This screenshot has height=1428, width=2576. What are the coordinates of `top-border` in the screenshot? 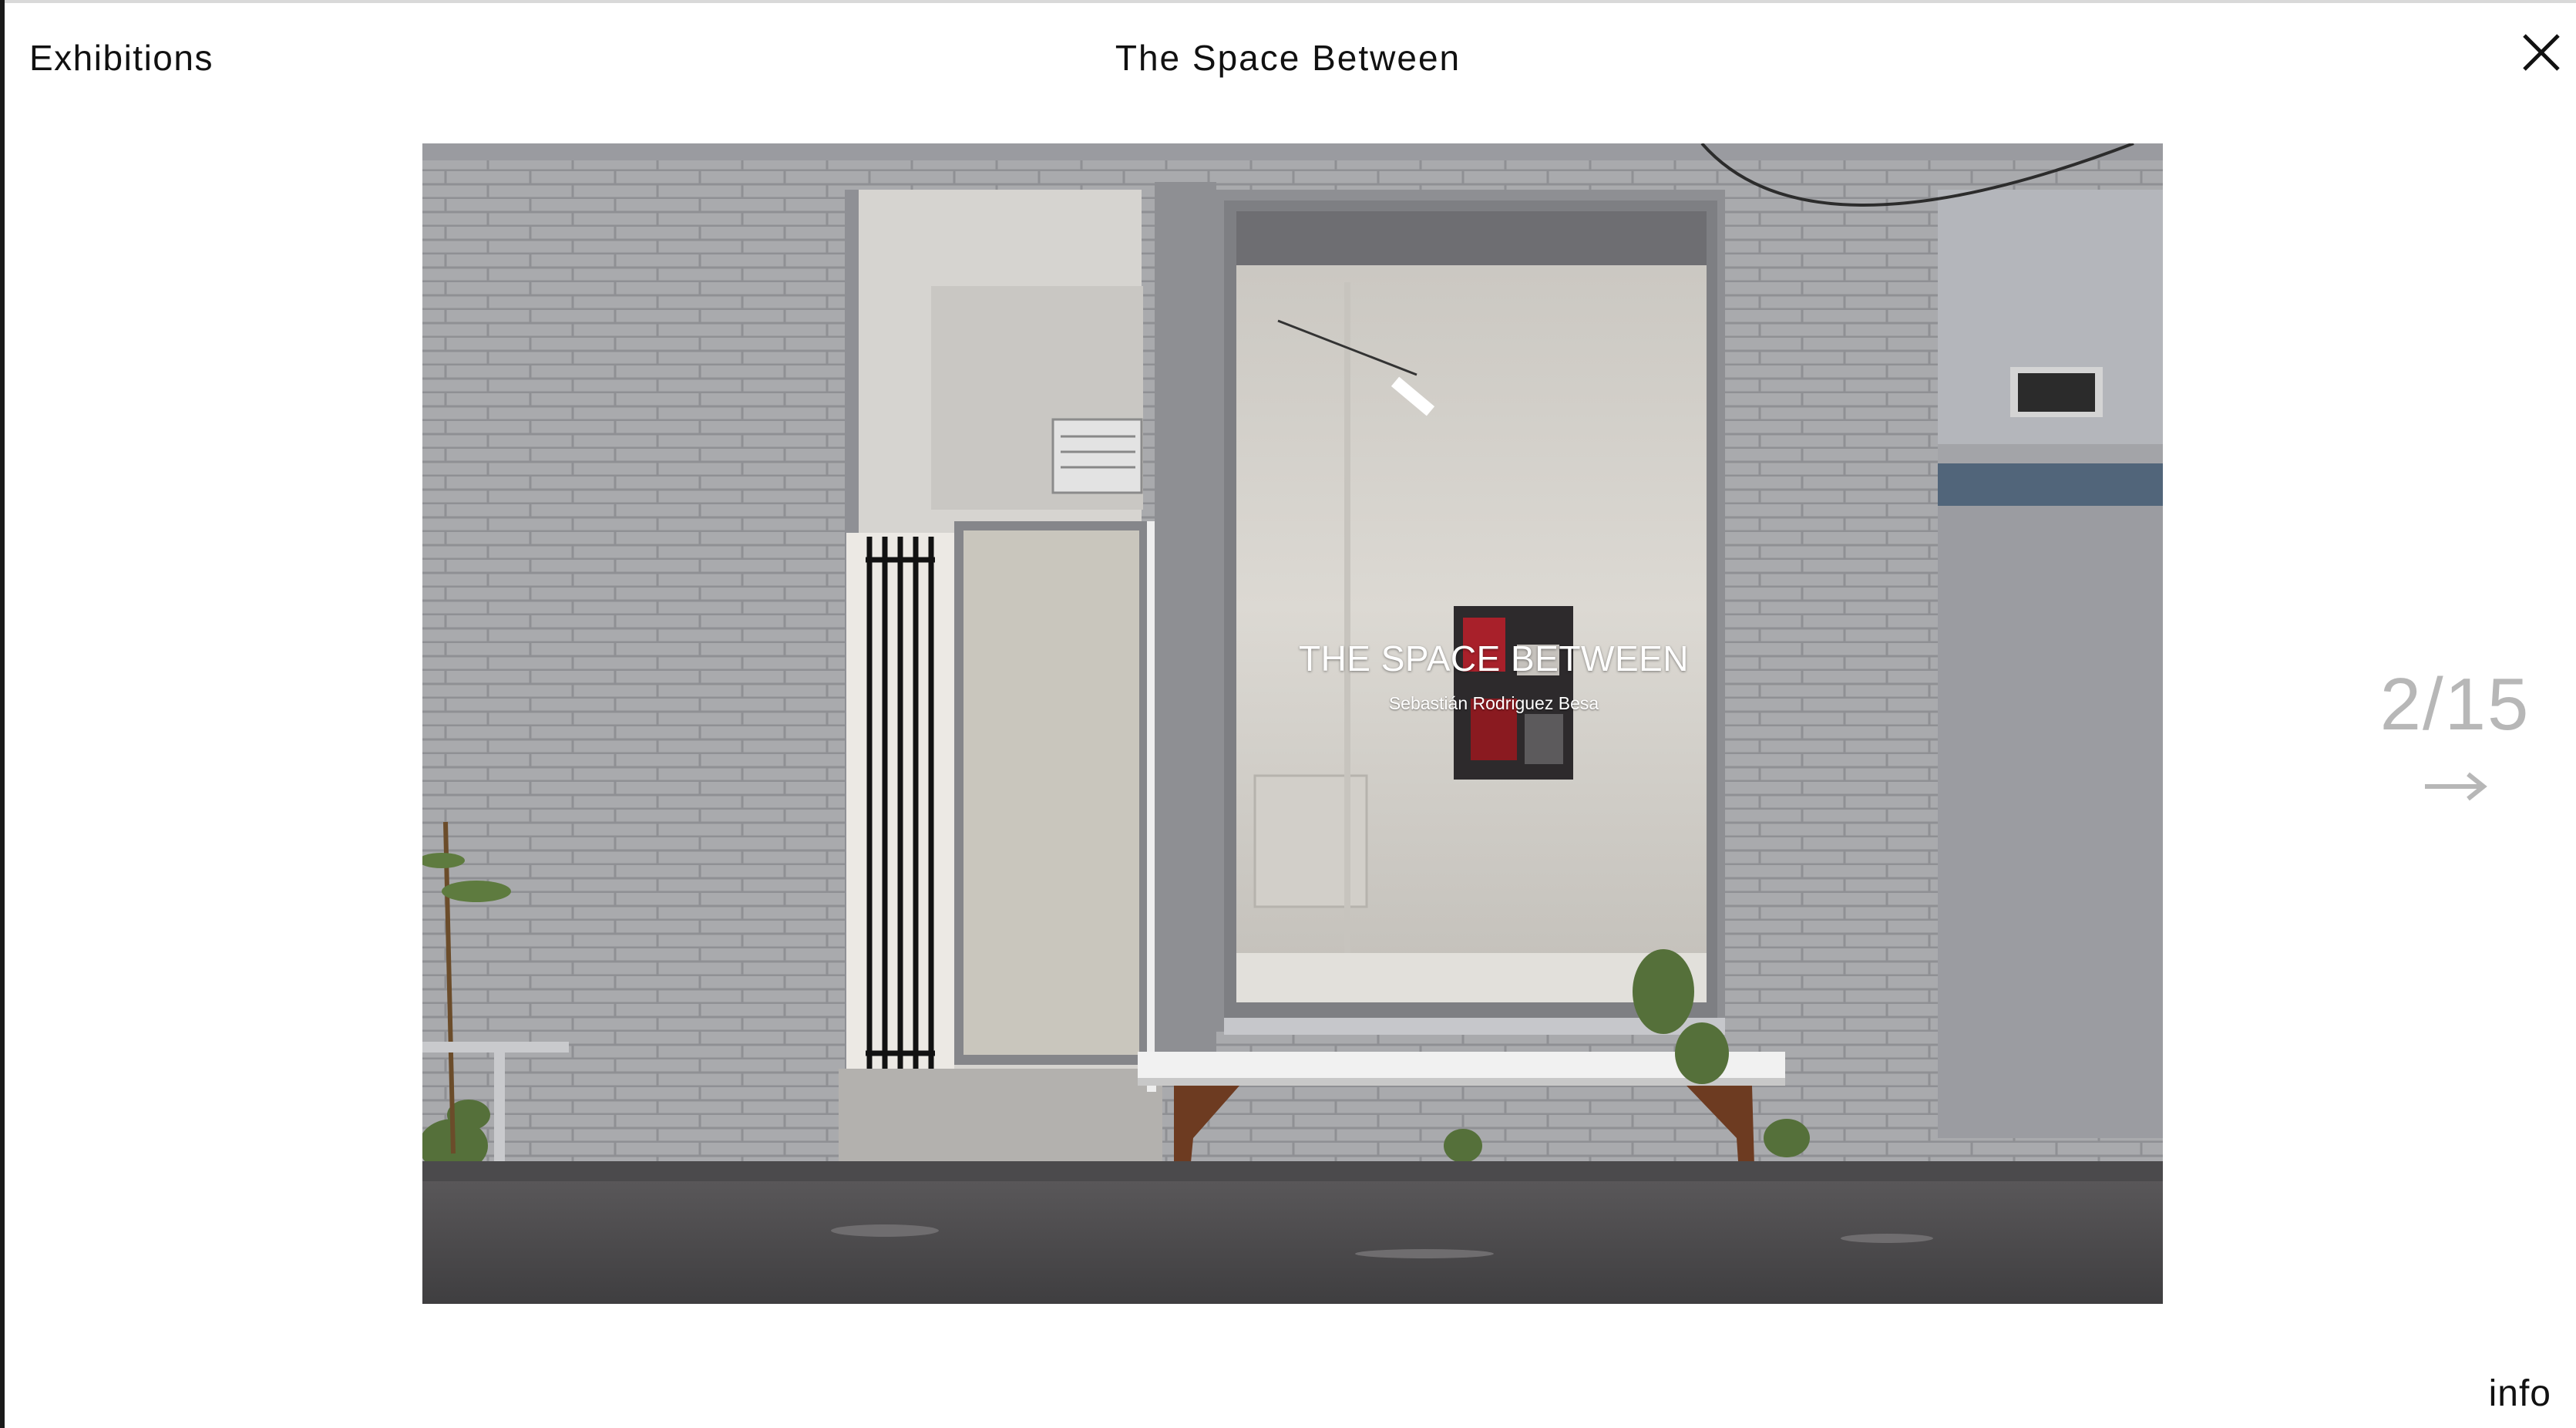 It's located at (1288, 2).